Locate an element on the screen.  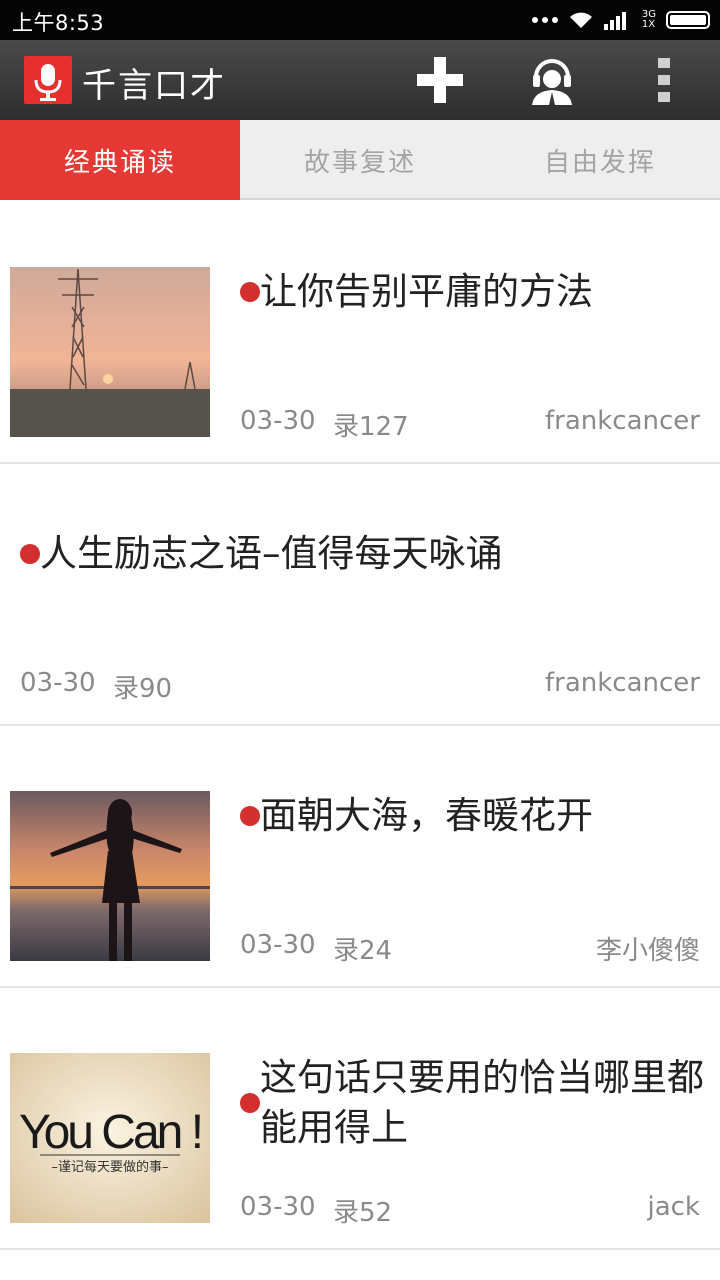
signal-icon is located at coordinates (614, 21).